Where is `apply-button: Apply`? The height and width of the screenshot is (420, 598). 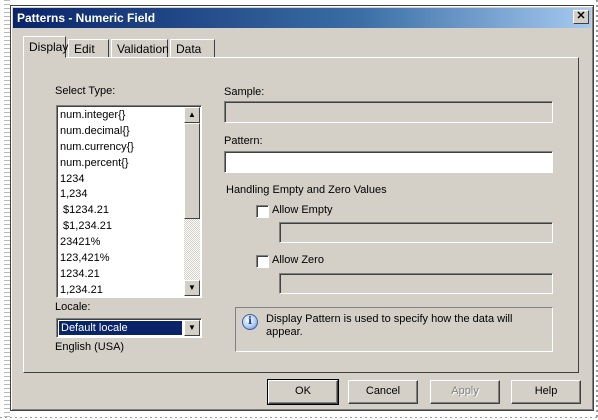 apply-button: Apply is located at coordinates (465, 392).